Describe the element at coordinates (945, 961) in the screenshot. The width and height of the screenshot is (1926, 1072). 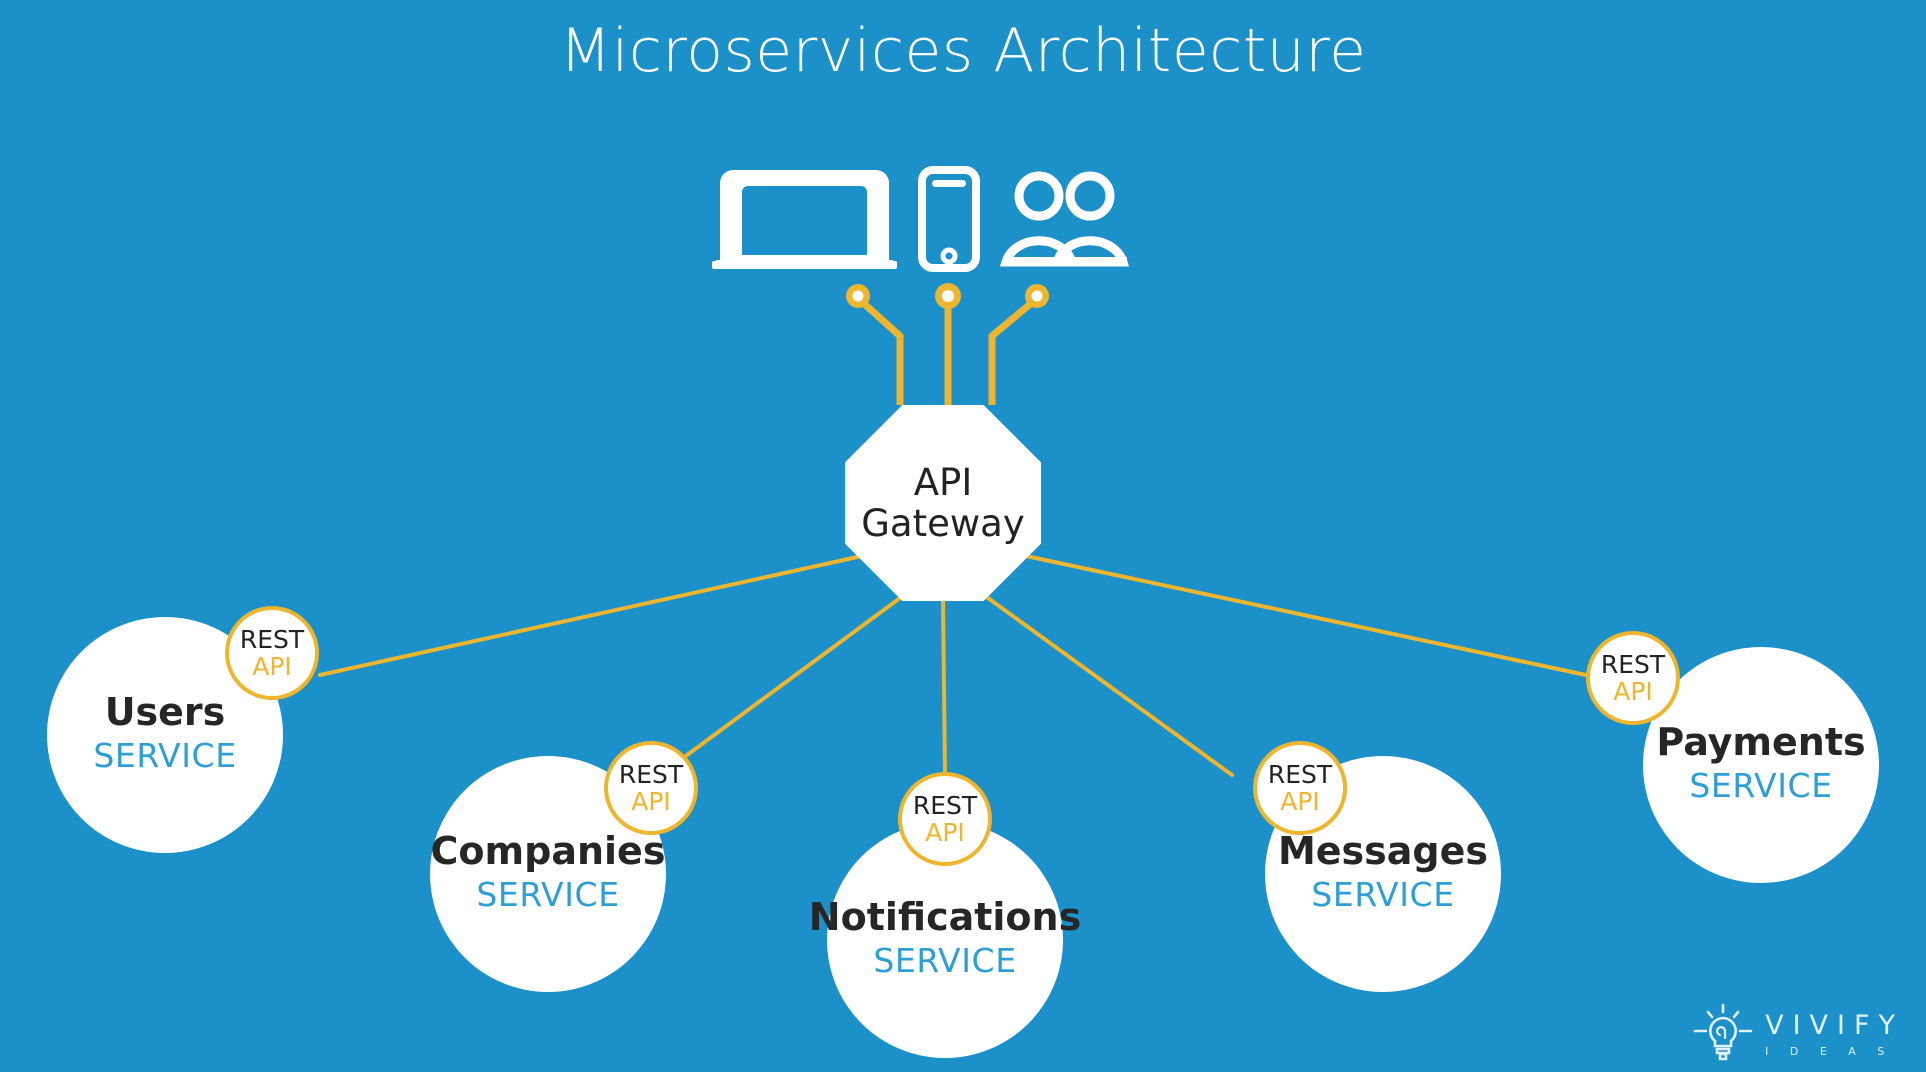
I see `service-kind-notifications: SERVICE` at that location.